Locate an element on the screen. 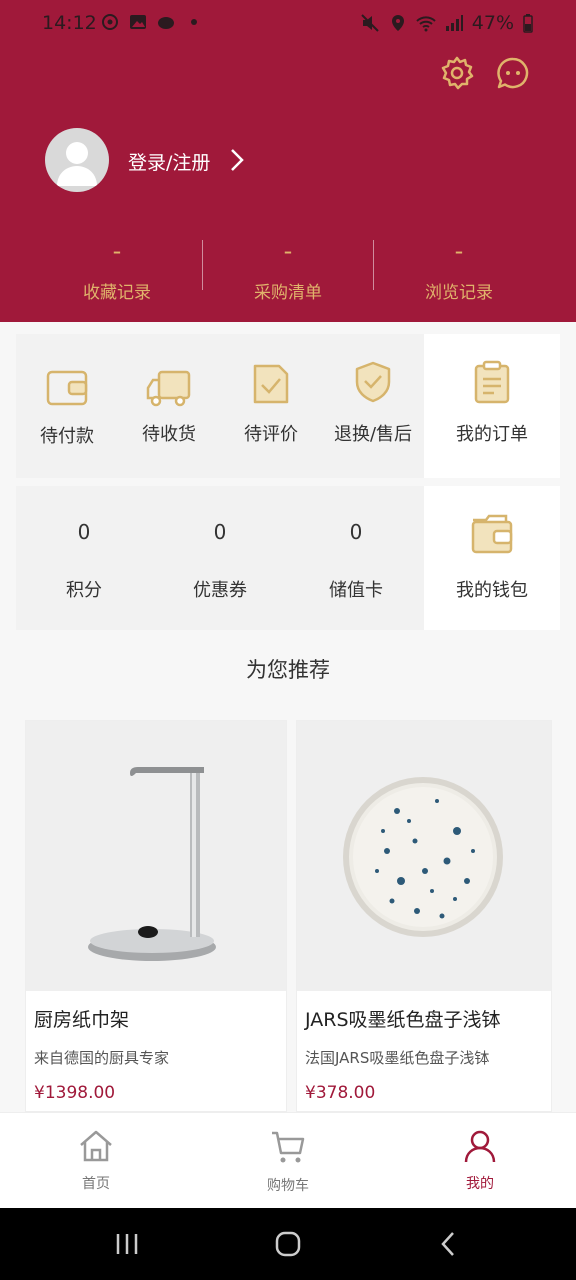  battery-percent: 47% is located at coordinates (492, 23).